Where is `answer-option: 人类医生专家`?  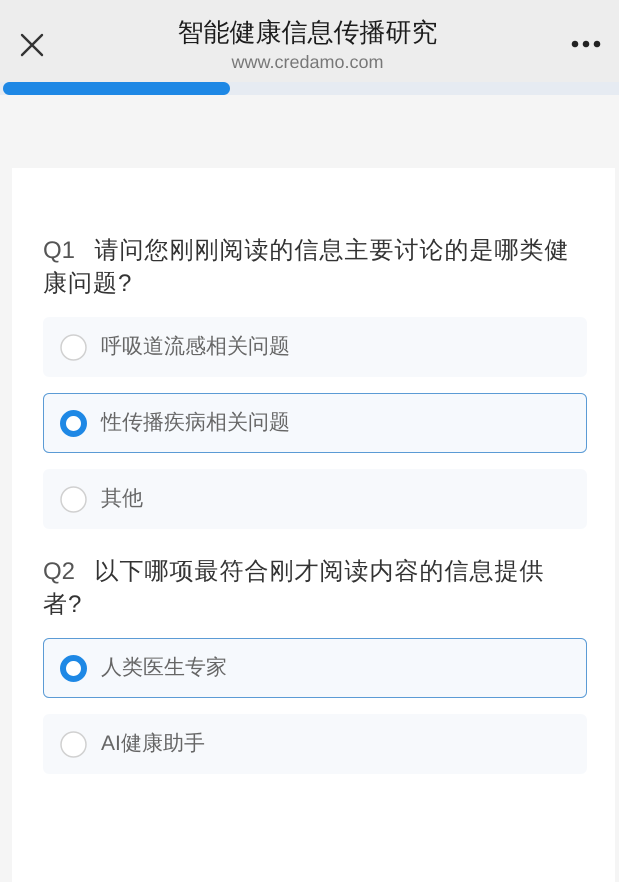
answer-option: 人类医生专家 is located at coordinates (315, 668).